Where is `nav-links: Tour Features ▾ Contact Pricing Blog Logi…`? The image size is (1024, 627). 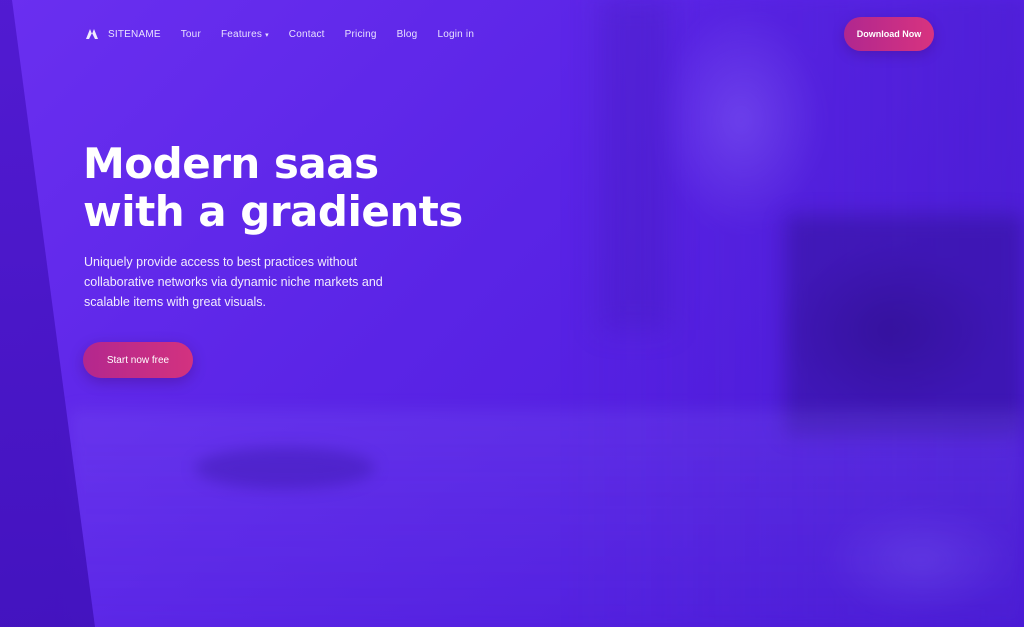 nav-links: Tour Features ▾ Contact Pricing Blog Logi… is located at coordinates (327, 34).